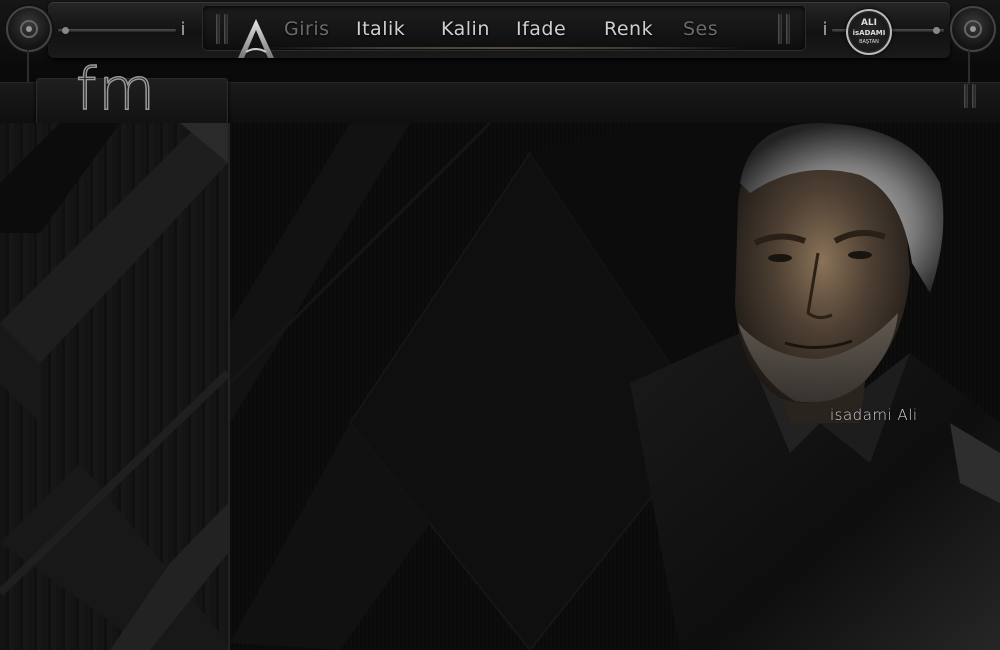 The height and width of the screenshot is (650, 1000). Describe the element at coordinates (256, 39) in the screenshot. I see `logo-a-icon` at that location.